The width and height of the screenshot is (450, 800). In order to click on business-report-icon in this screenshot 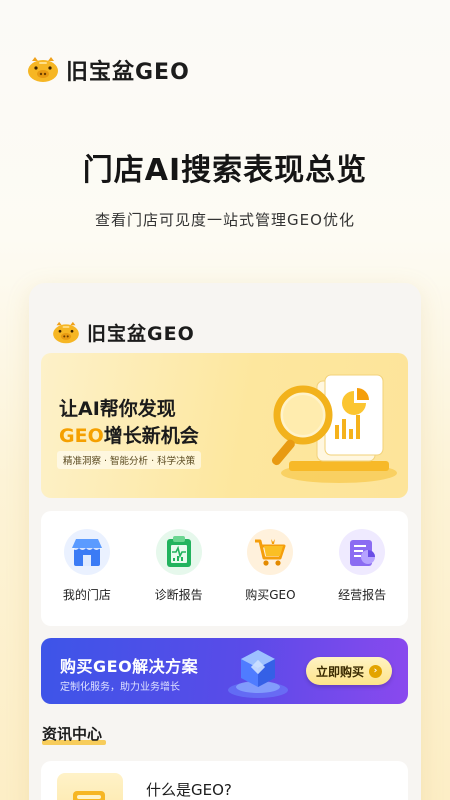, I will do `click(362, 552)`.